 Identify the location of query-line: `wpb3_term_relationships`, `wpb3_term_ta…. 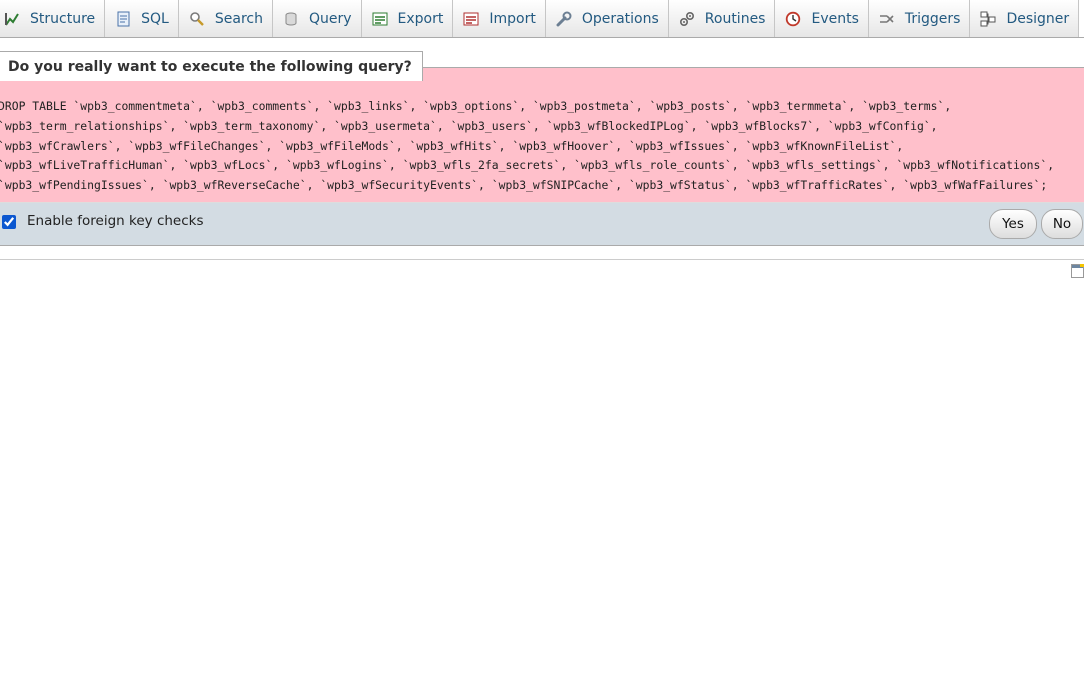
(469, 126).